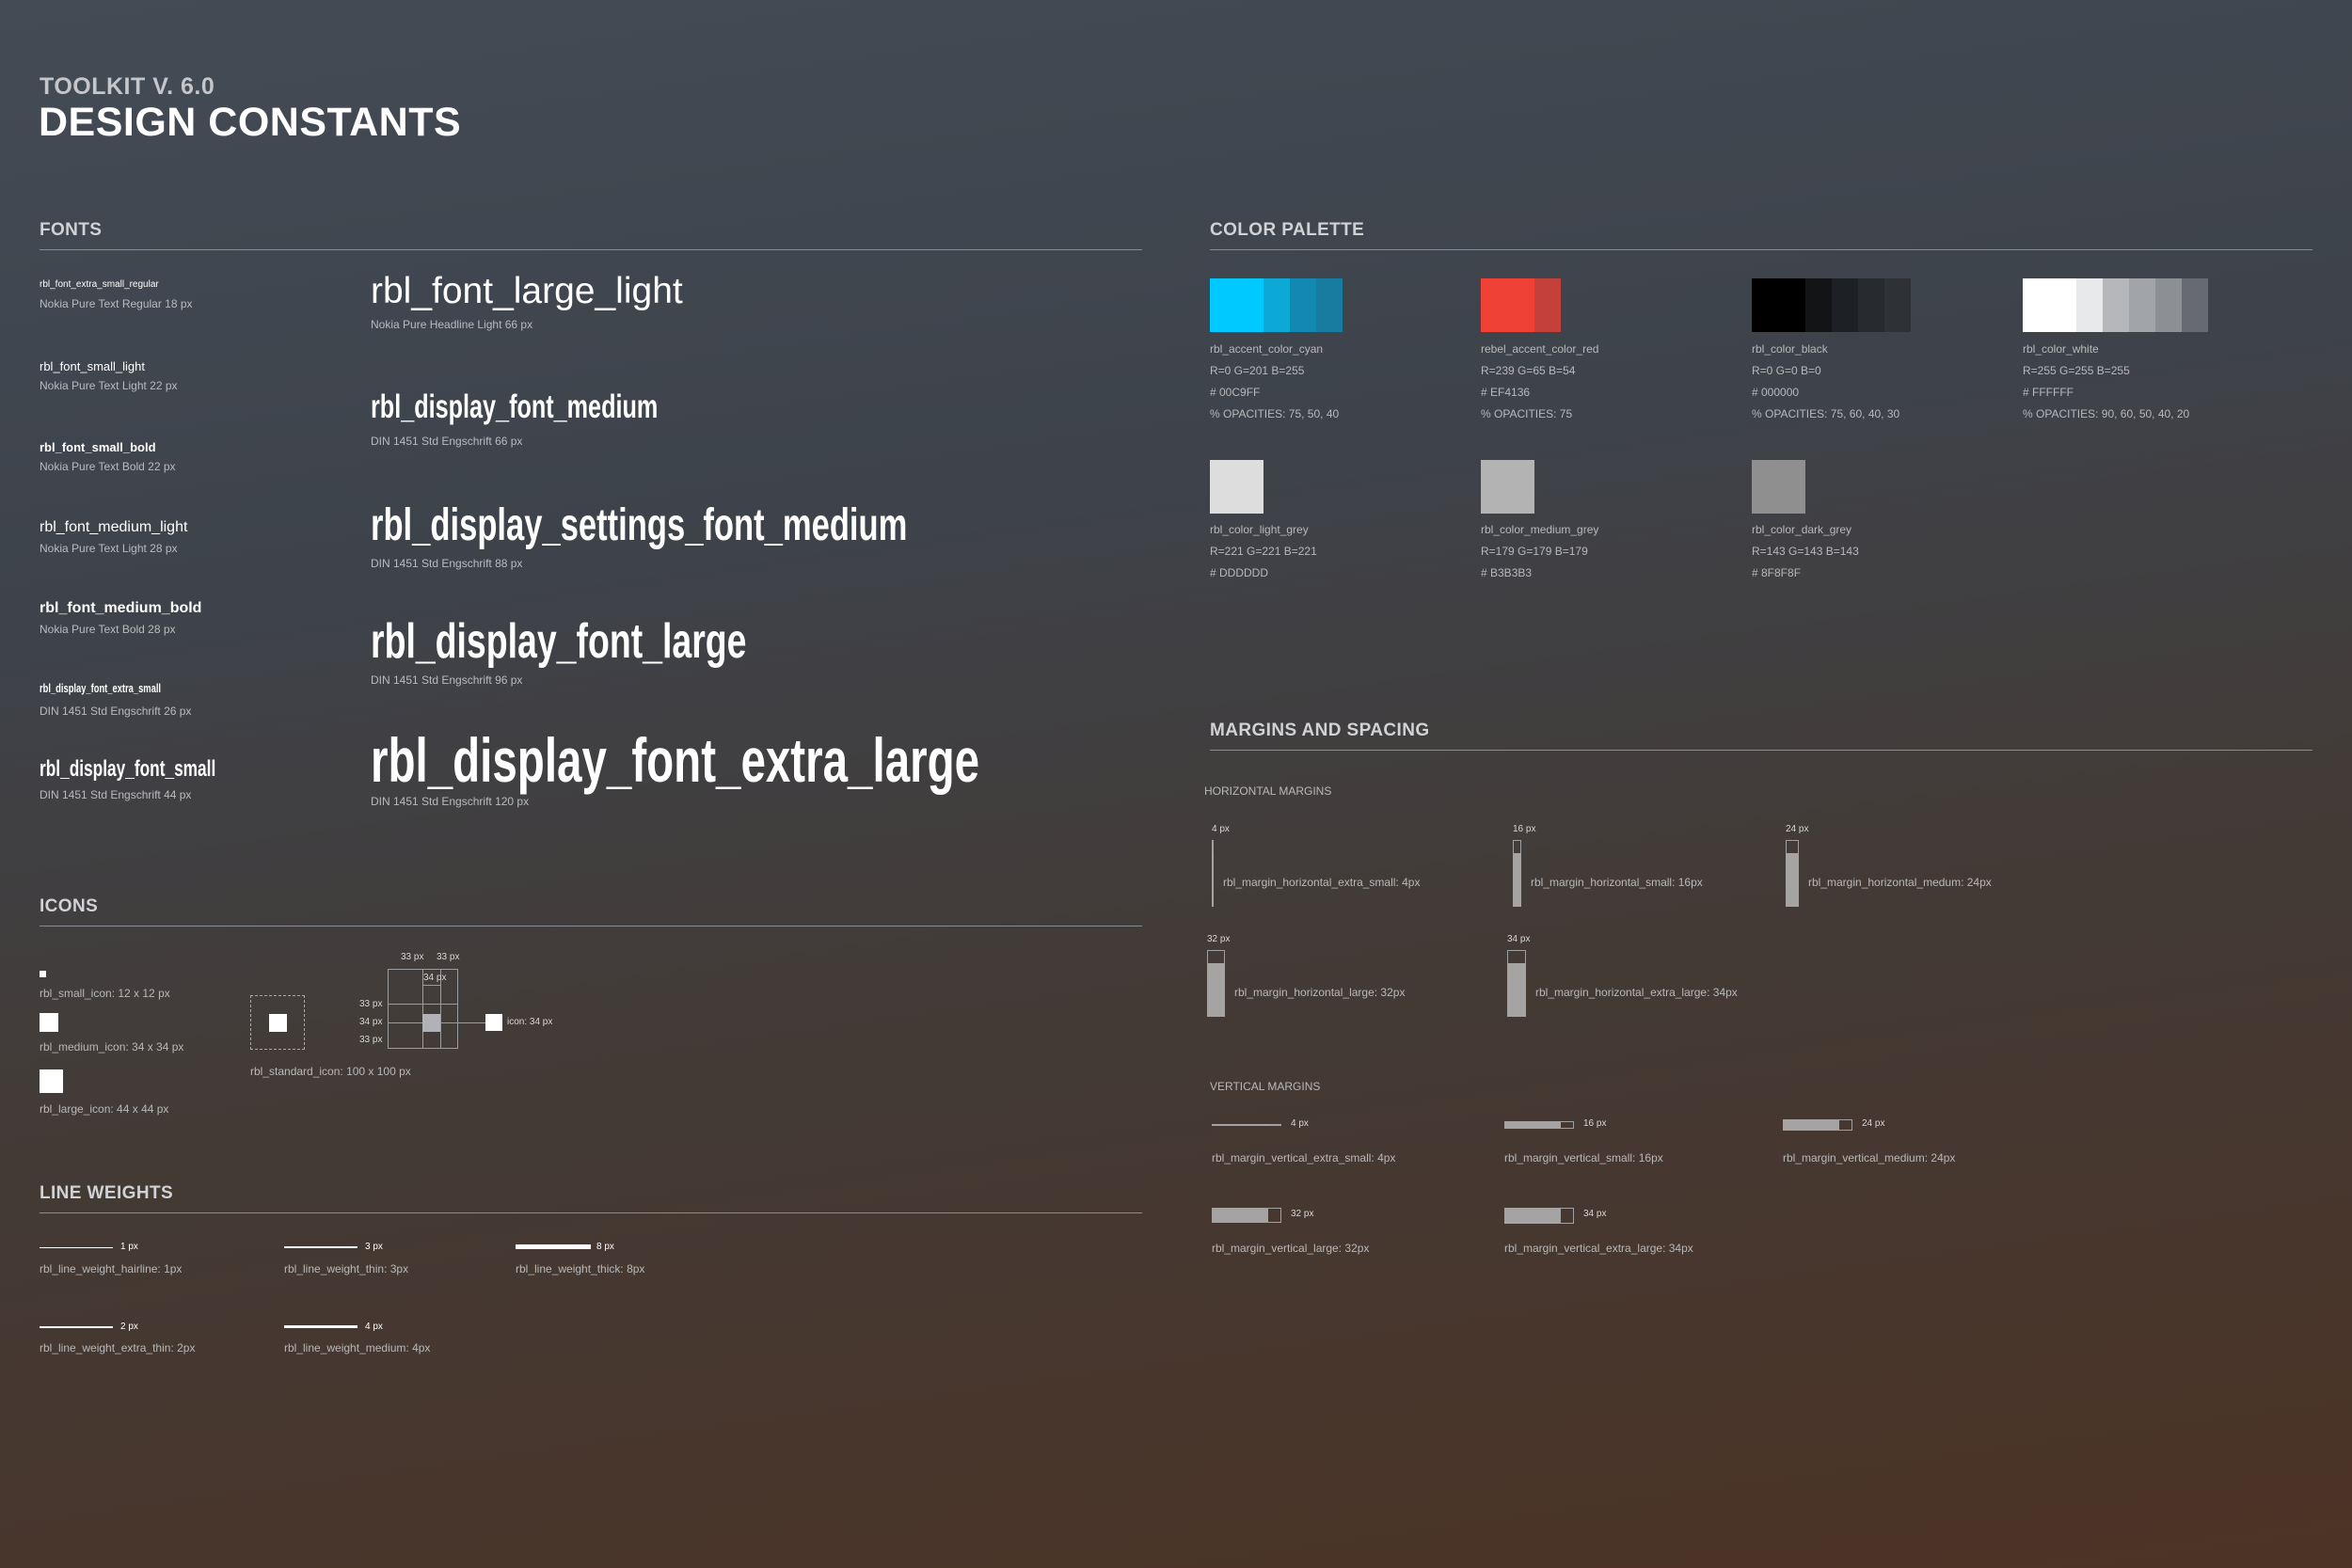 Image resolution: width=2352 pixels, height=1568 pixels. I want to click on swatch-row-red, so click(1521, 305).